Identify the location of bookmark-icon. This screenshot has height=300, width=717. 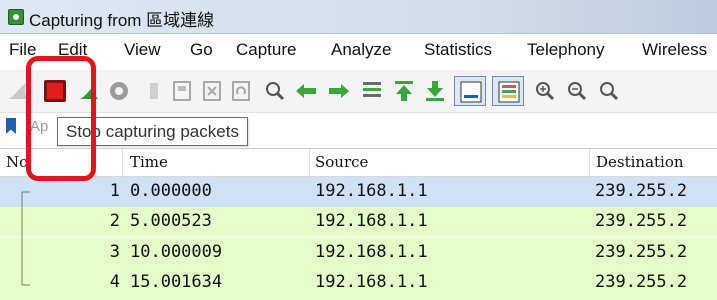
(11, 126).